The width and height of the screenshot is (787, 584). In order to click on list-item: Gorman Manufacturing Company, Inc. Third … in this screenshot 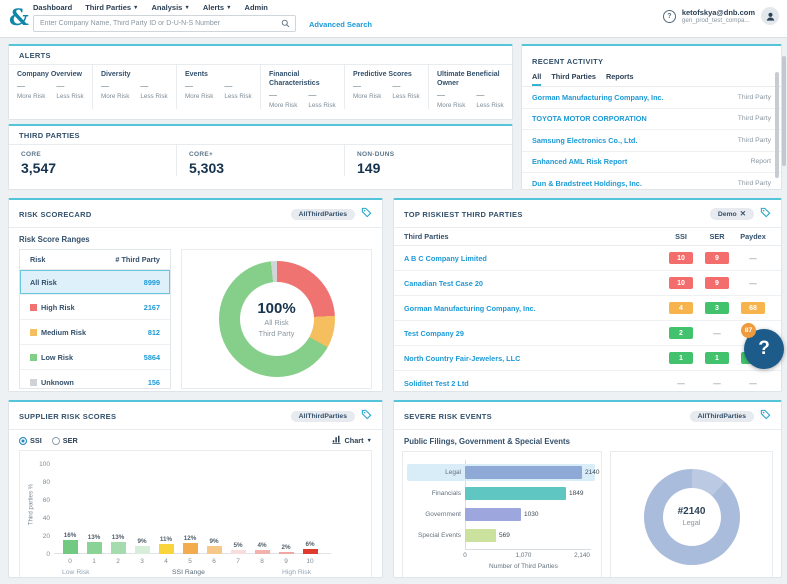, I will do `click(651, 98)`.